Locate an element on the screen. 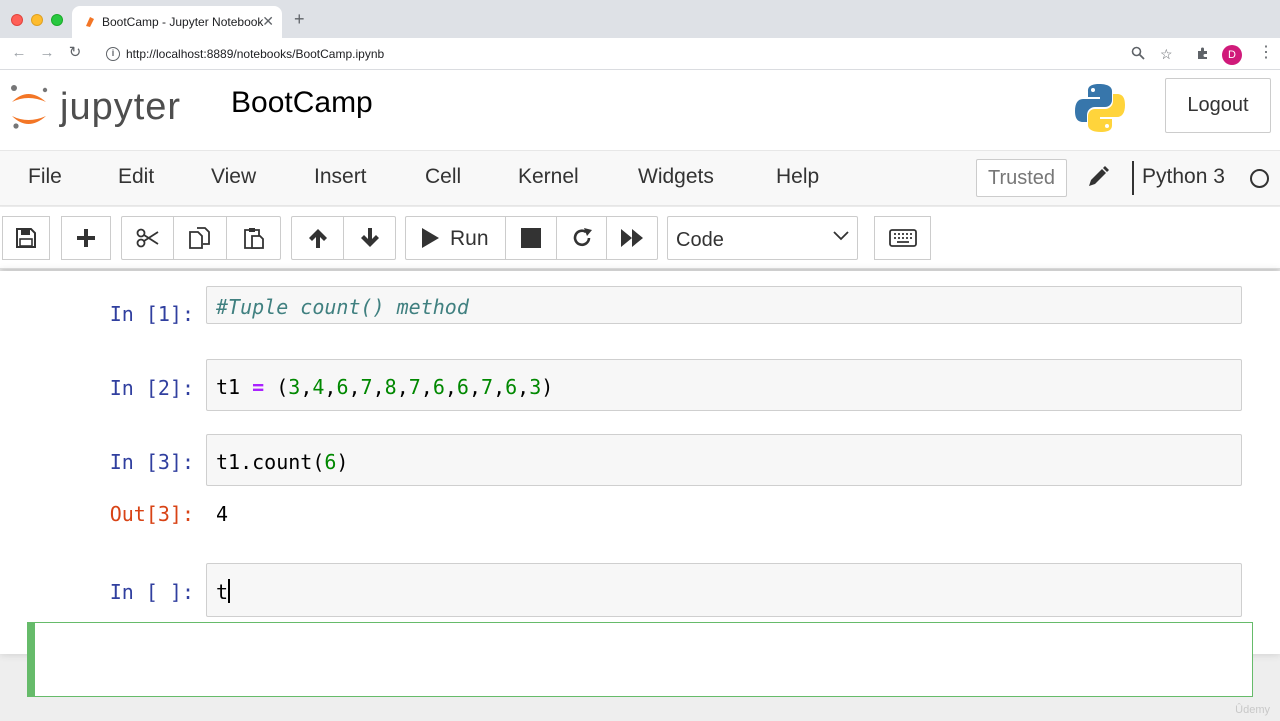 This screenshot has width=1280, height=721. text-cursor is located at coordinates (229, 591).